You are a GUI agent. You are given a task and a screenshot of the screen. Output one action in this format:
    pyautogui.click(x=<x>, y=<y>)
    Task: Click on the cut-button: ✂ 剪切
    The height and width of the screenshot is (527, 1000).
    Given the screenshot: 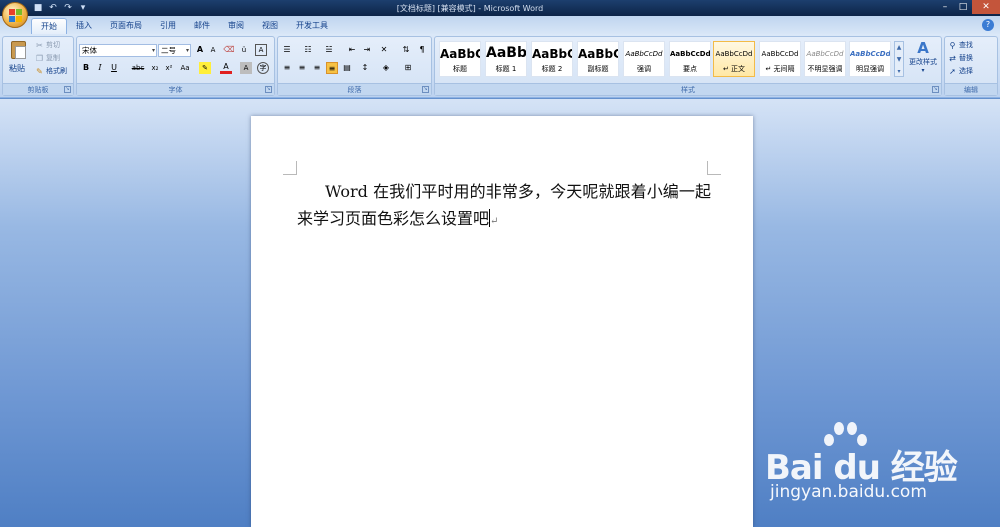 What is the action you would take?
    pyautogui.click(x=47, y=45)
    